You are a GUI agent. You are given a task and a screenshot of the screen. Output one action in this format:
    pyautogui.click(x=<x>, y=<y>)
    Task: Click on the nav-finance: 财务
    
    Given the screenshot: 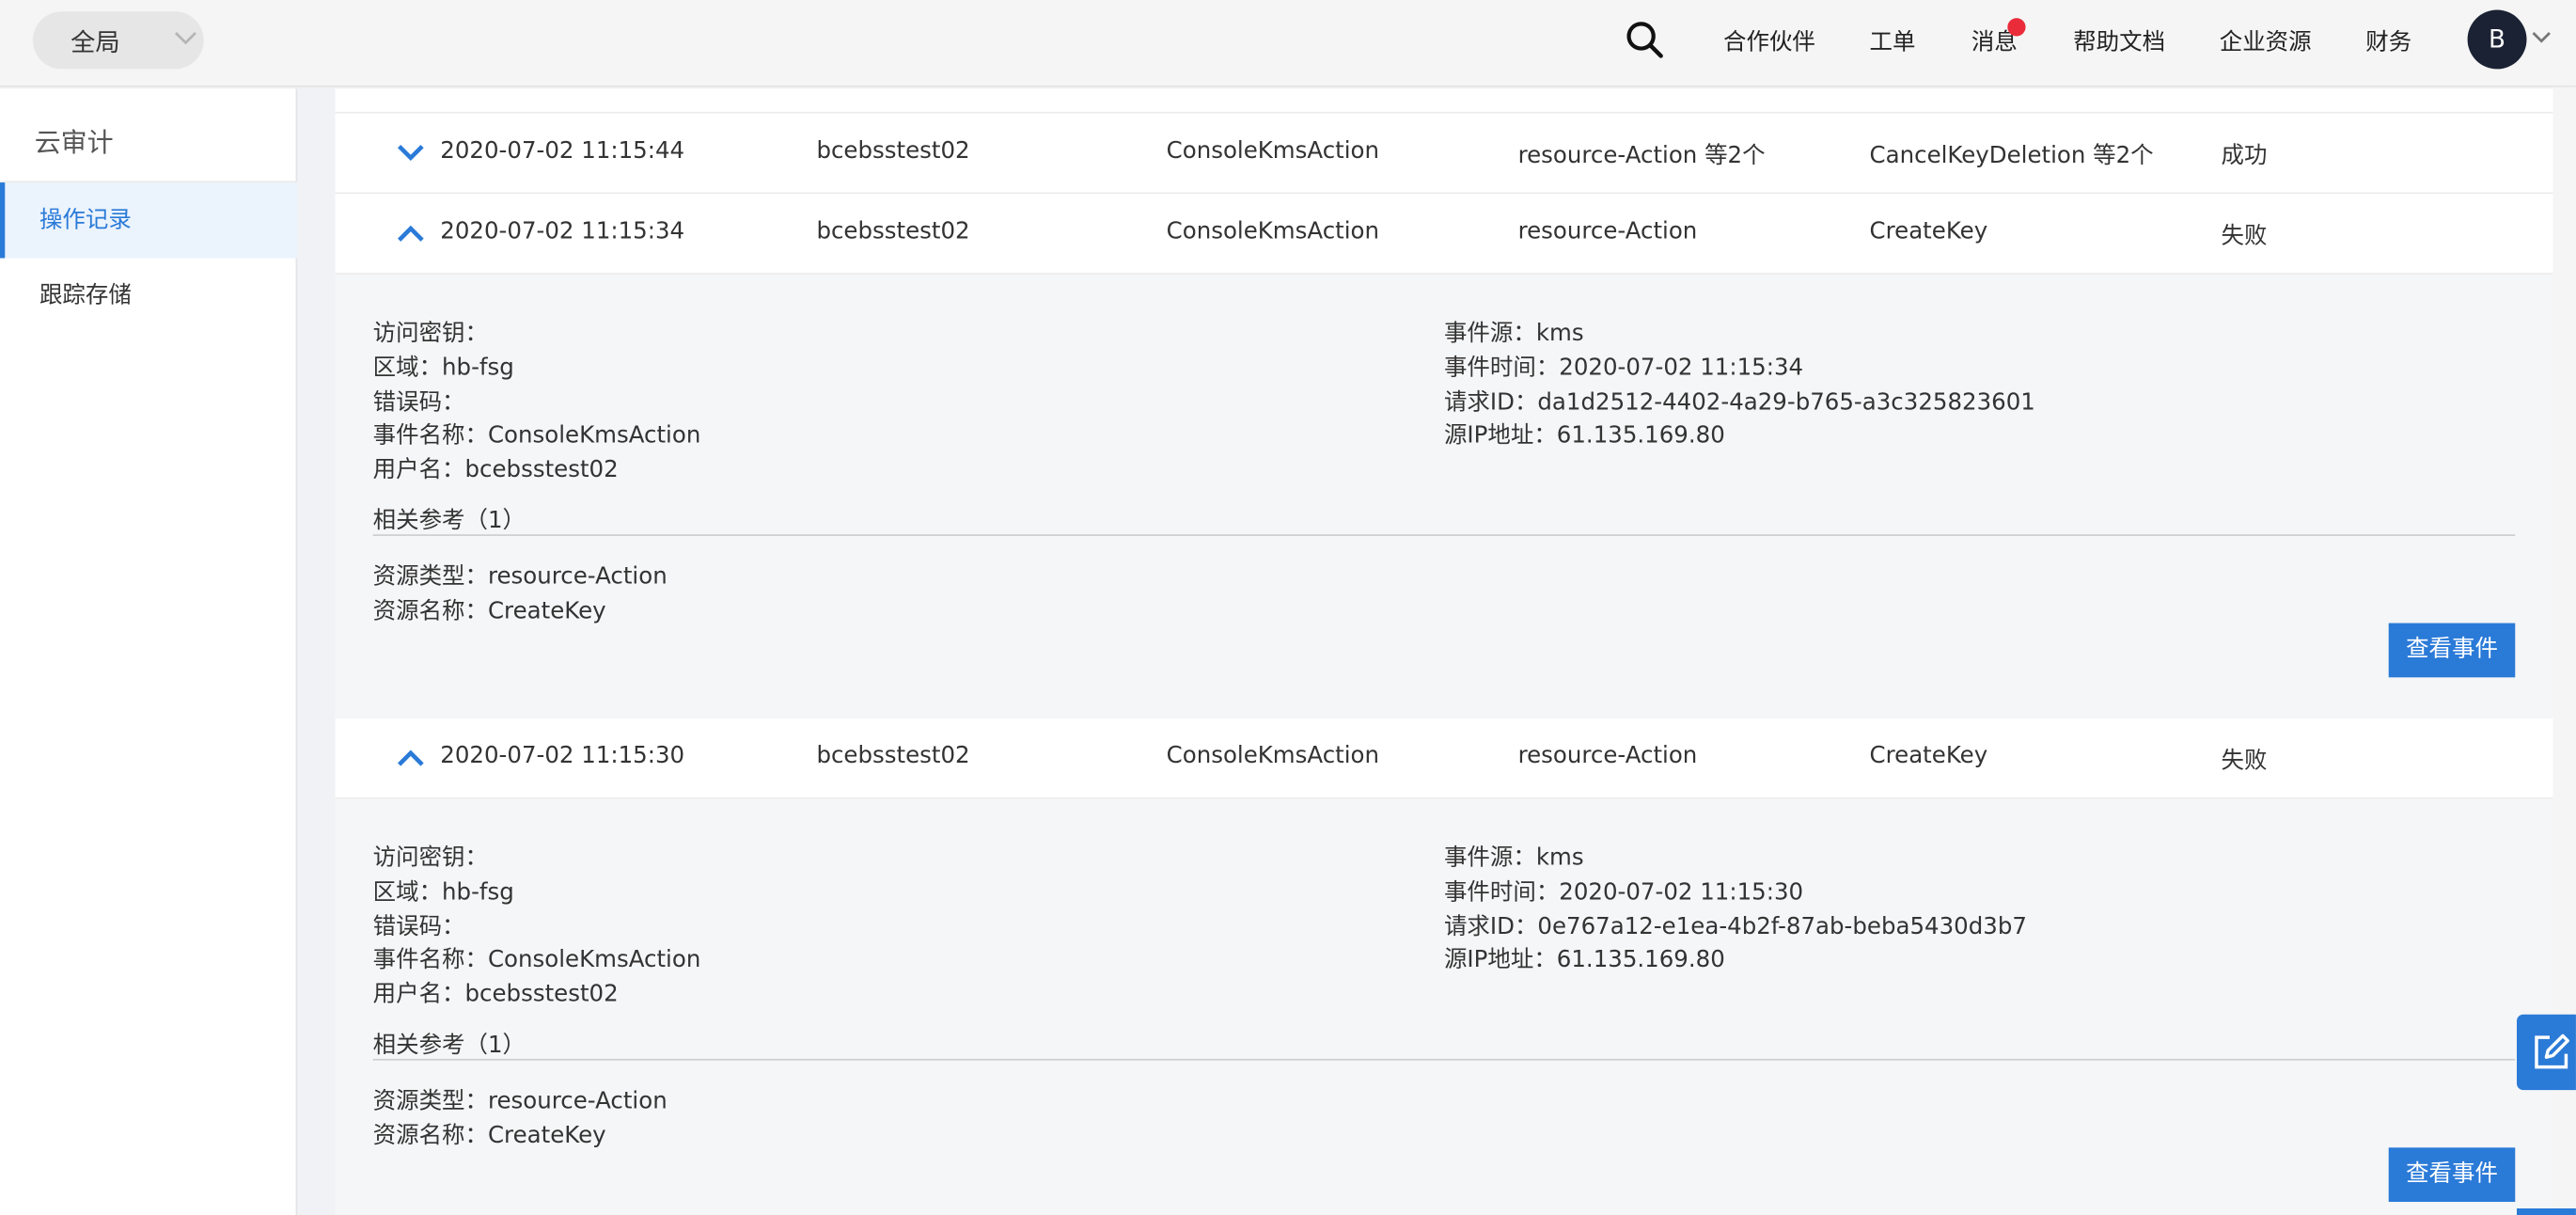 What is the action you would take?
    pyautogui.click(x=2388, y=40)
    